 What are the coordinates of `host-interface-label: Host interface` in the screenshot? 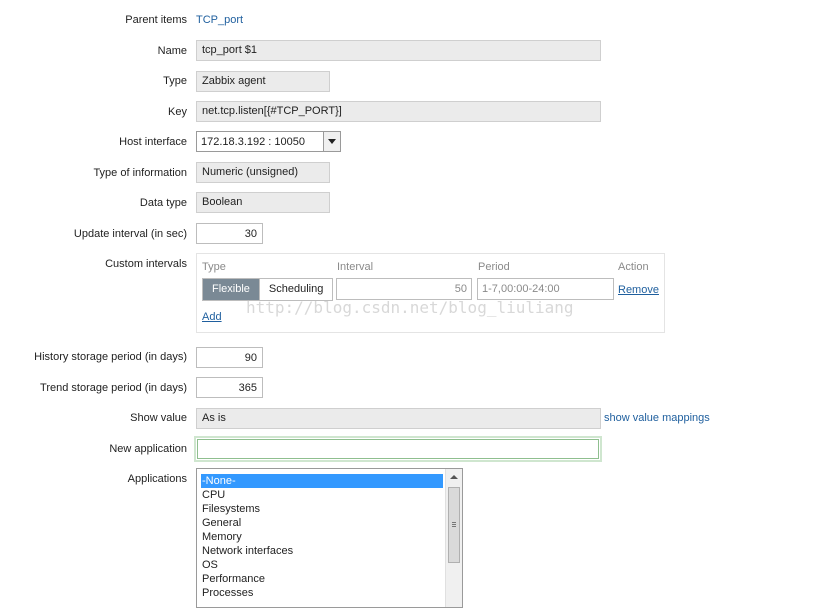 It's located at (153, 142).